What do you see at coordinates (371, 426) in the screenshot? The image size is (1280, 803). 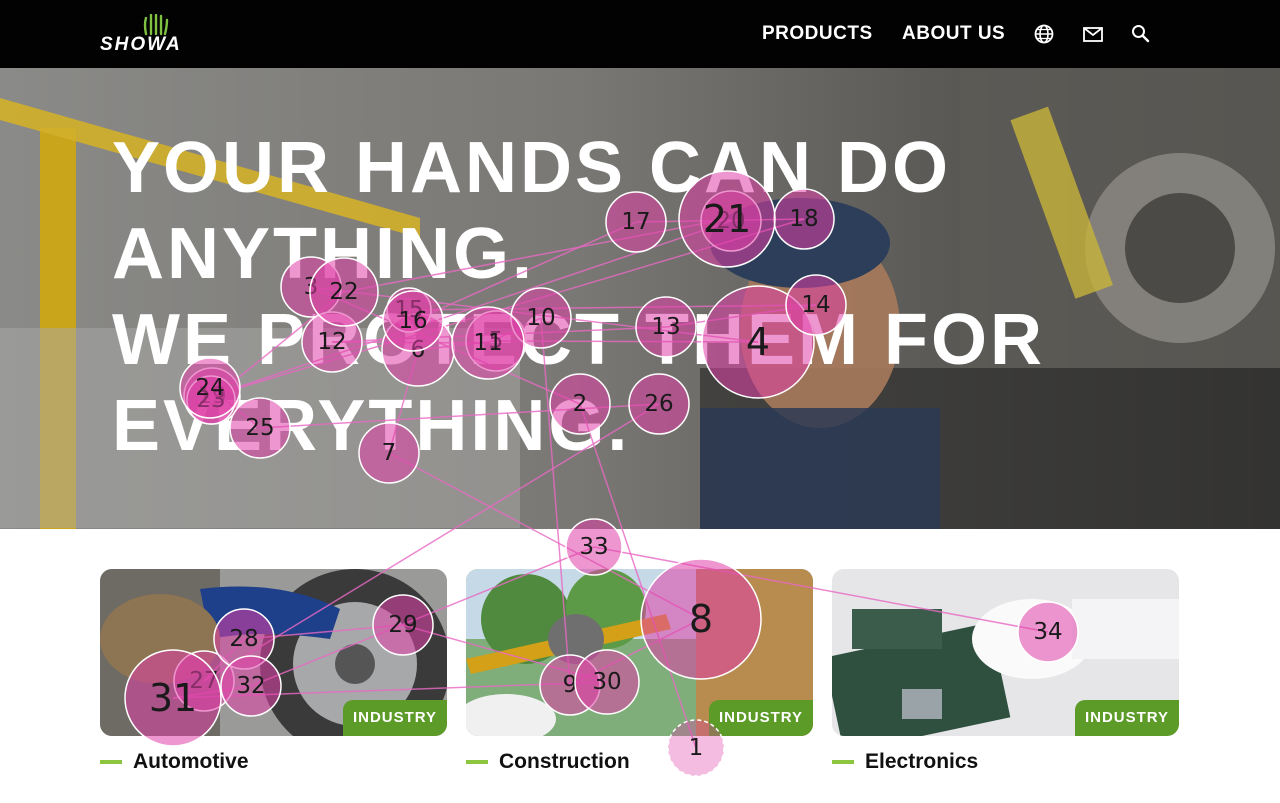 I see `hero-headline-line-4: EVERYTHING.` at bounding box center [371, 426].